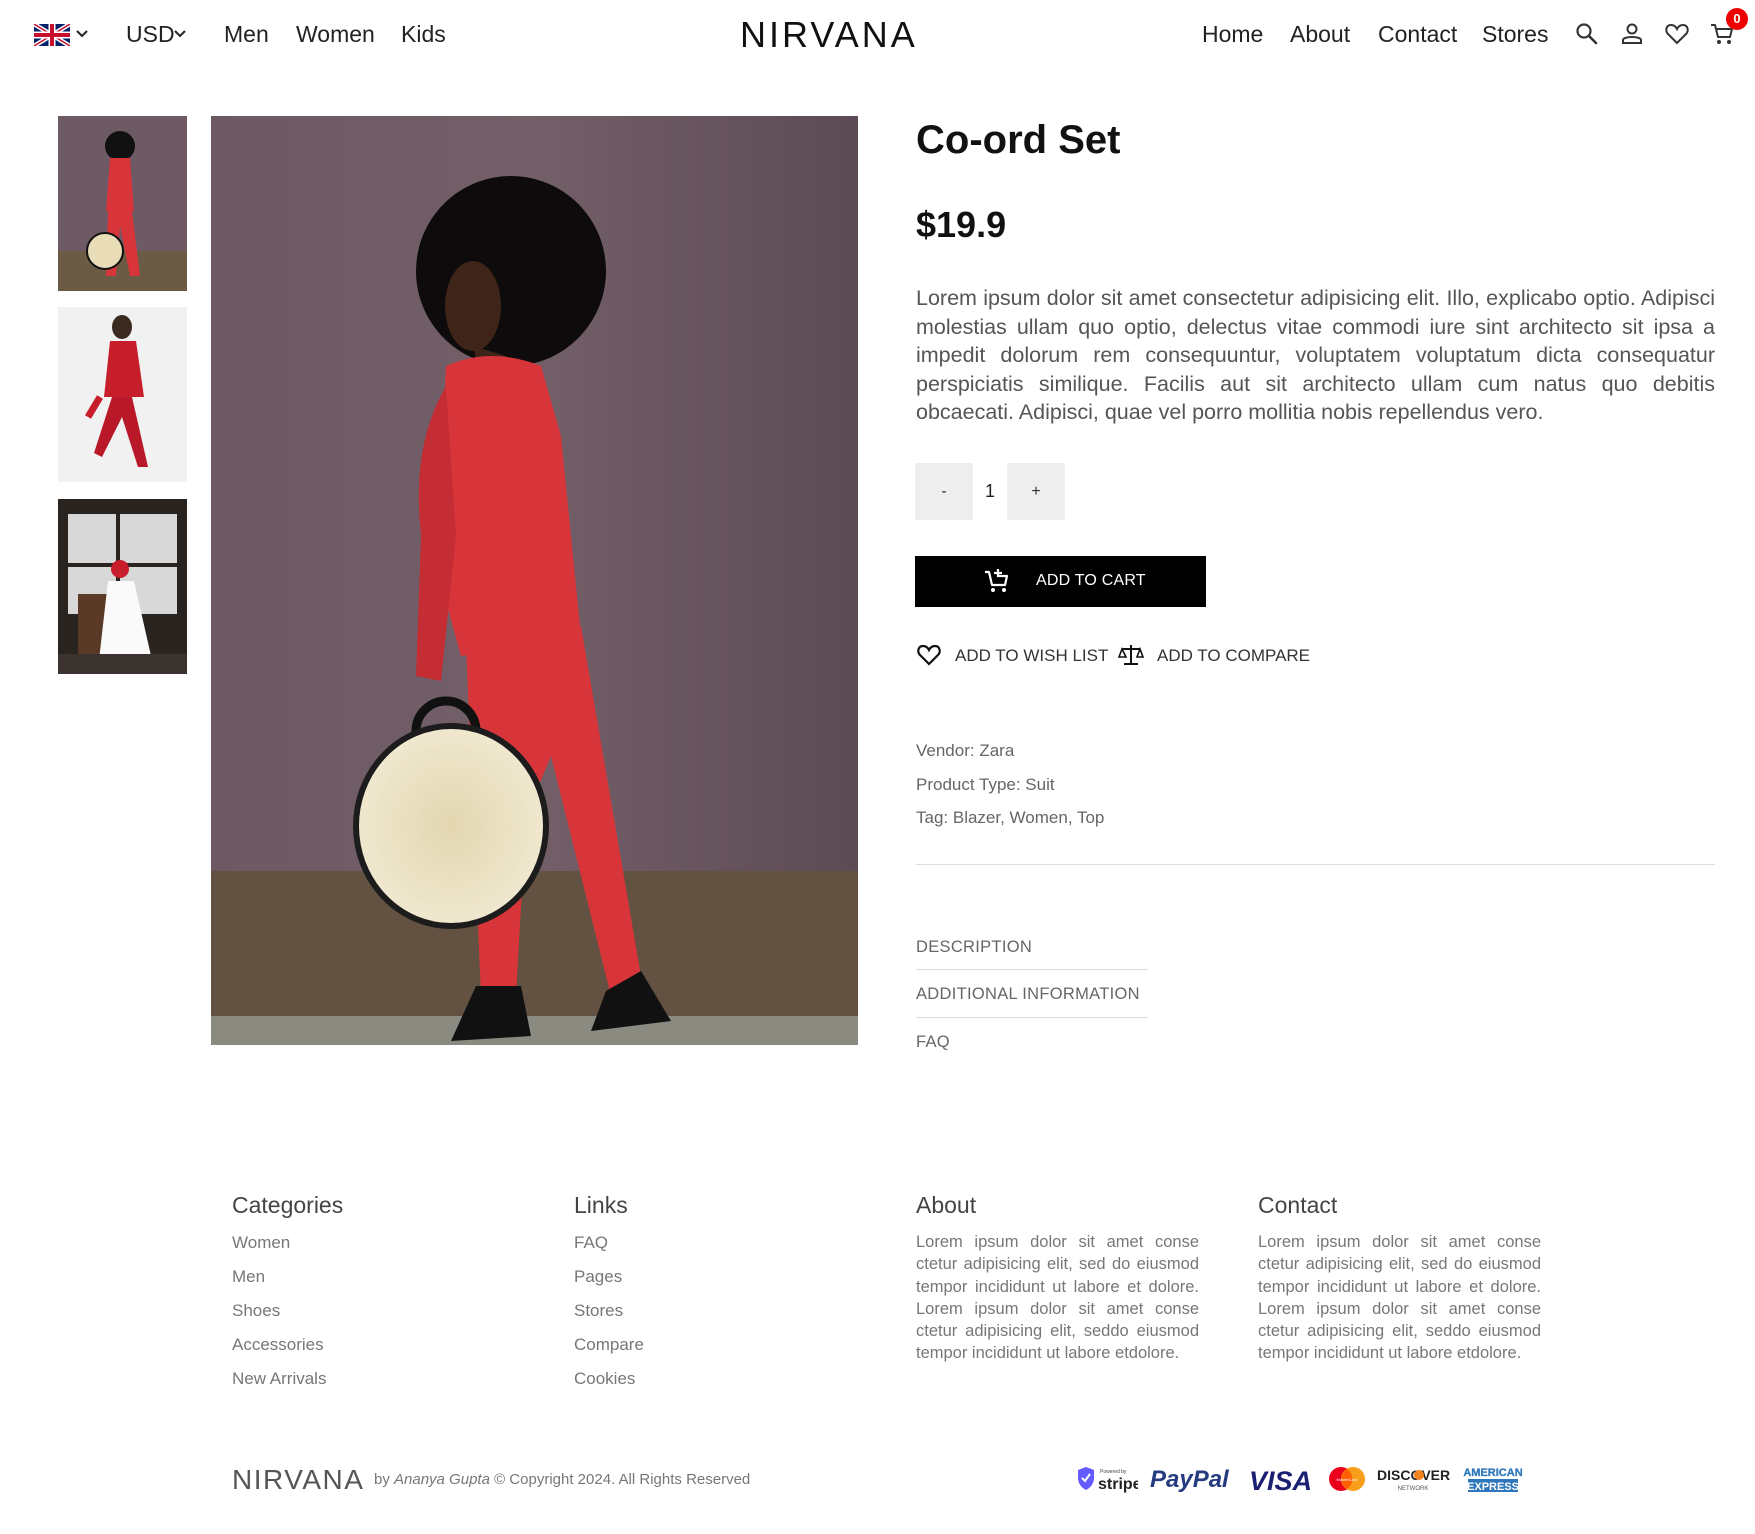 This screenshot has height=1534, width=1755. I want to click on visa-logo: VISA, so click(1280, 1481).